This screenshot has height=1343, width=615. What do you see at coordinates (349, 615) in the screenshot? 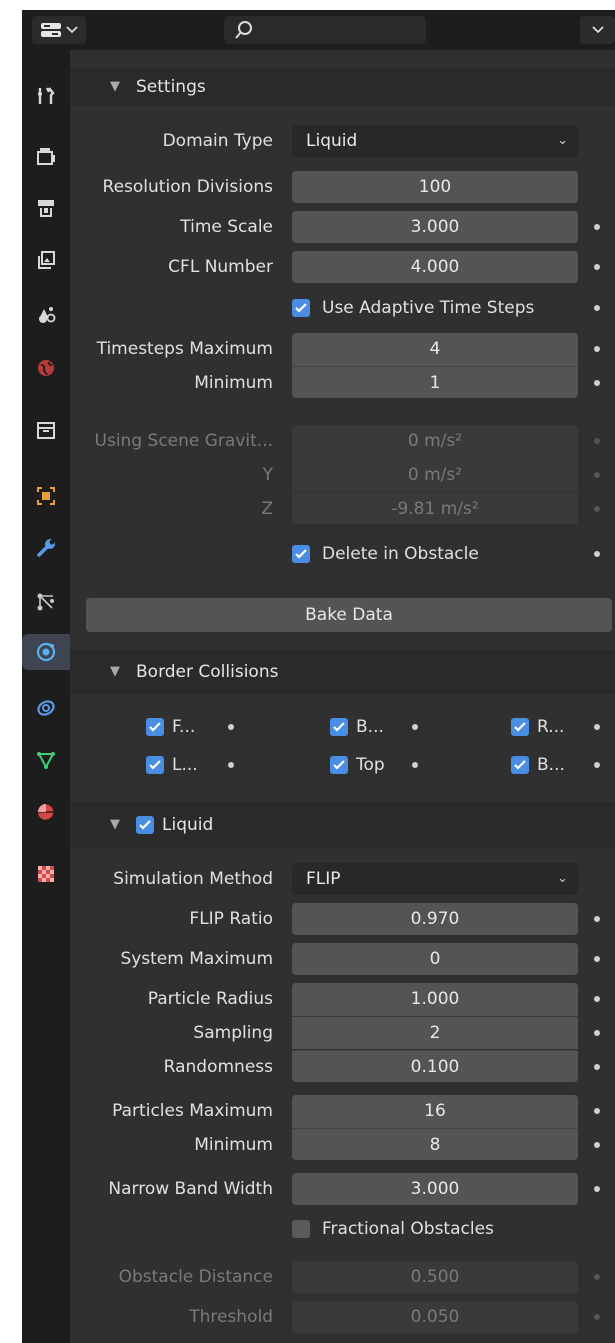
I see `bake-data-button: Bake Data` at bounding box center [349, 615].